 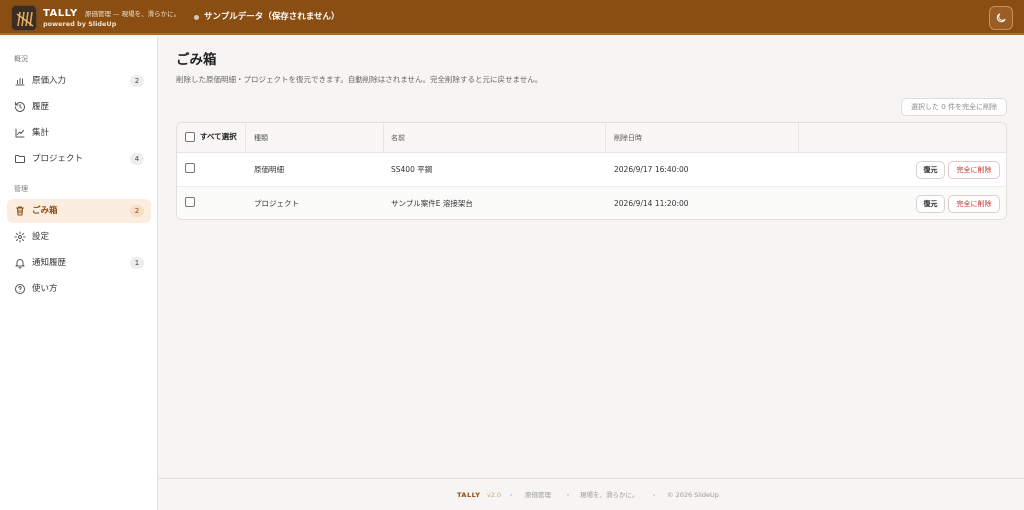 What do you see at coordinates (261, 138) in the screenshot?
I see `column-header-type: 種類` at bounding box center [261, 138].